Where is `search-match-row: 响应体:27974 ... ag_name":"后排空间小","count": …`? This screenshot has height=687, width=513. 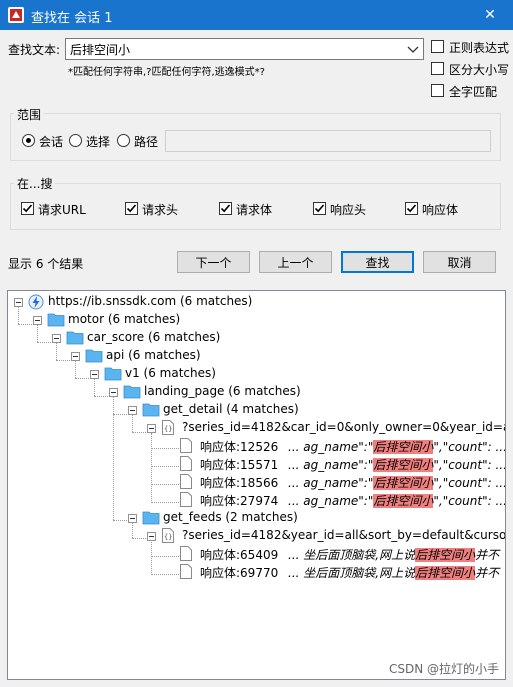
search-match-row: 响应体:27974 ... ag_name":"后排空间小","count": … is located at coordinates (256, 500).